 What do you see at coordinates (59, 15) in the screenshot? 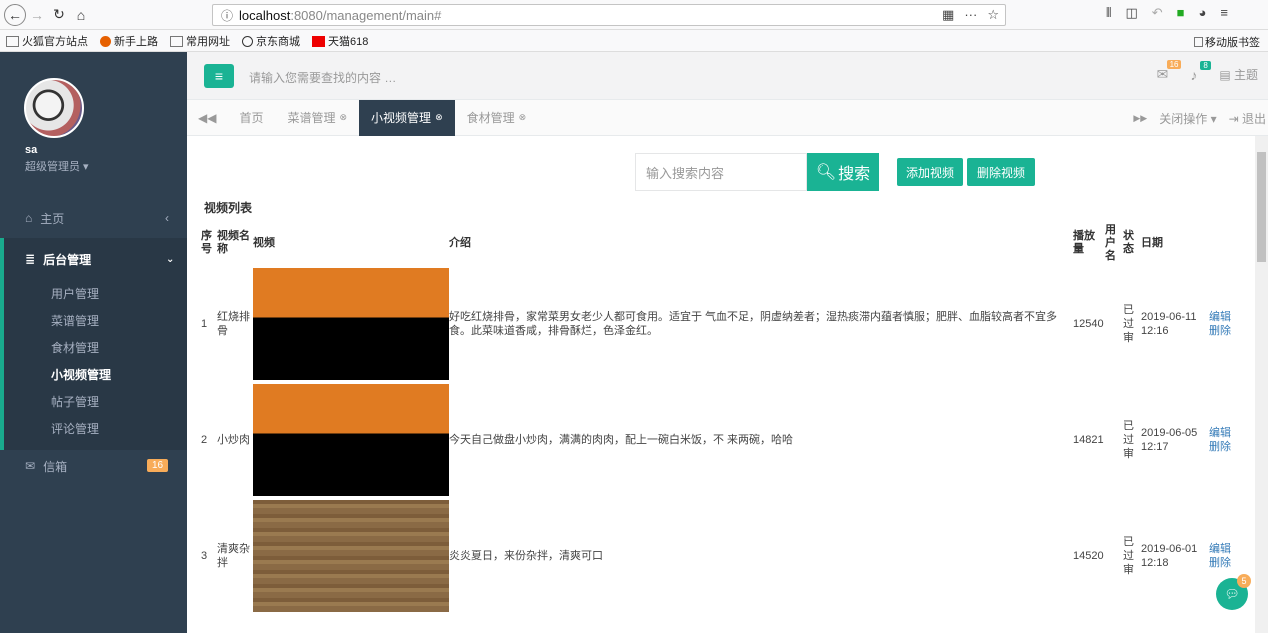
I see `reload-icon: ↻` at bounding box center [59, 15].